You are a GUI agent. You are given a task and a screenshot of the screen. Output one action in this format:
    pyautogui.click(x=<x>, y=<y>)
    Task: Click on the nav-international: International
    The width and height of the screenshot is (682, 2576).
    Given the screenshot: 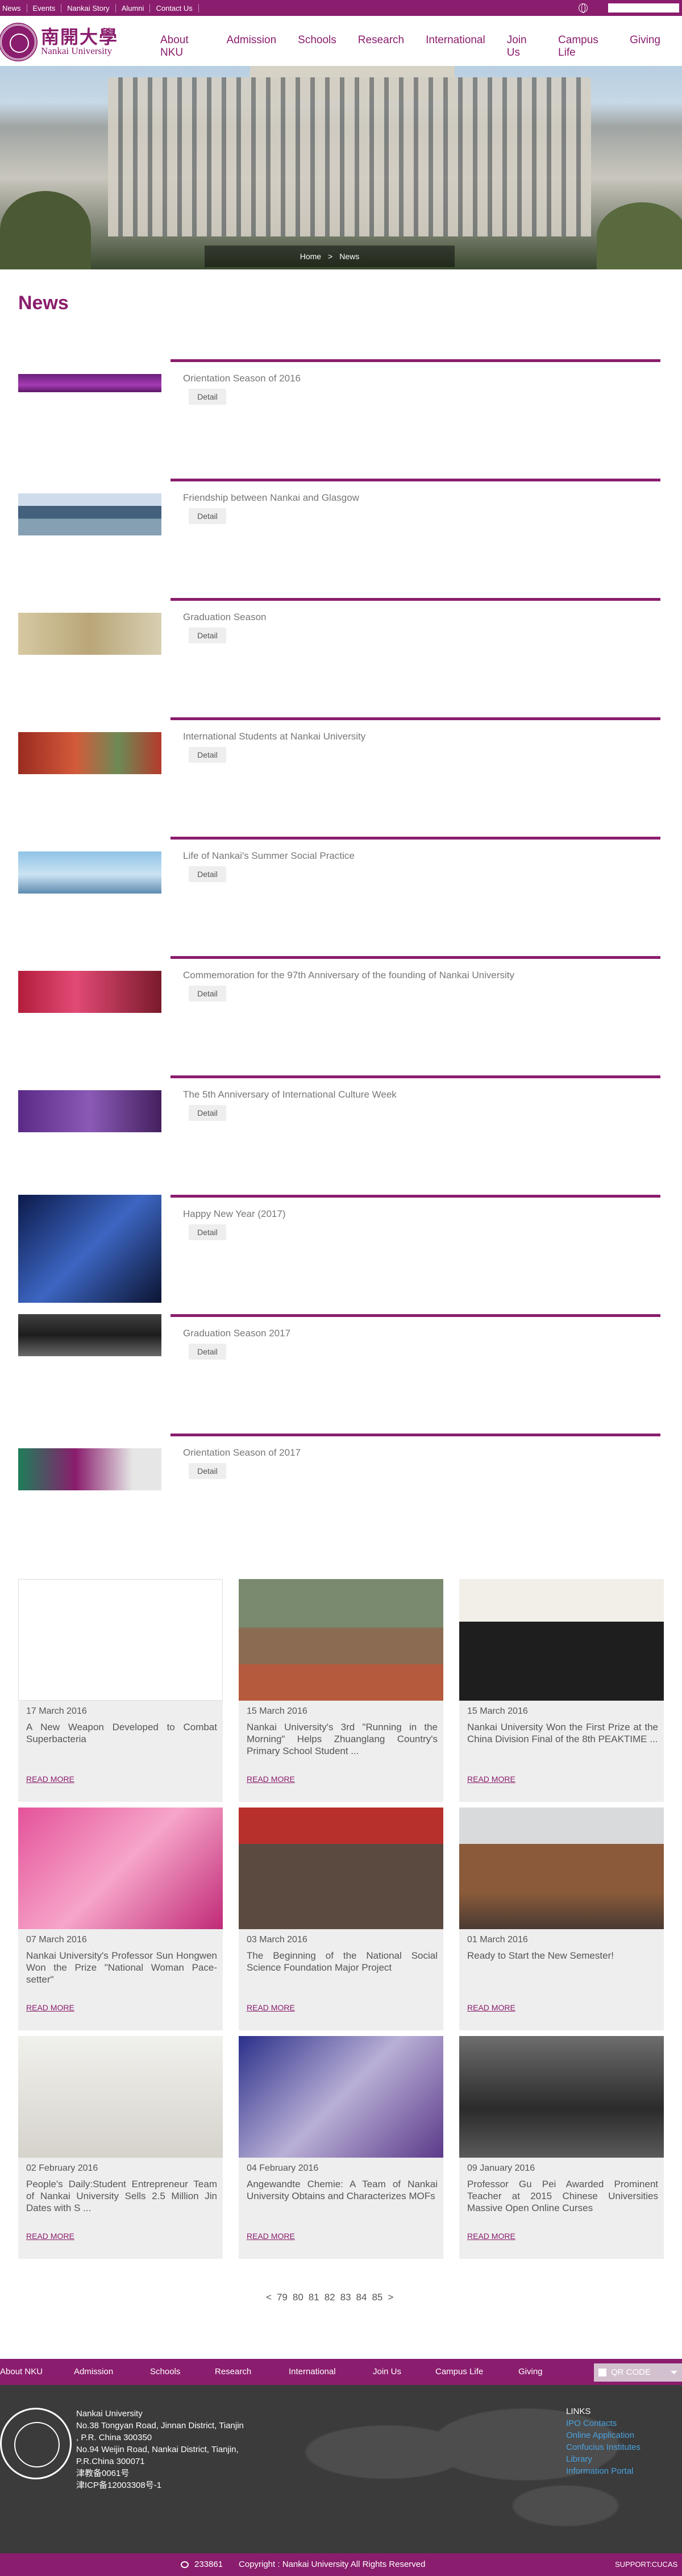 What is the action you would take?
    pyautogui.click(x=456, y=46)
    